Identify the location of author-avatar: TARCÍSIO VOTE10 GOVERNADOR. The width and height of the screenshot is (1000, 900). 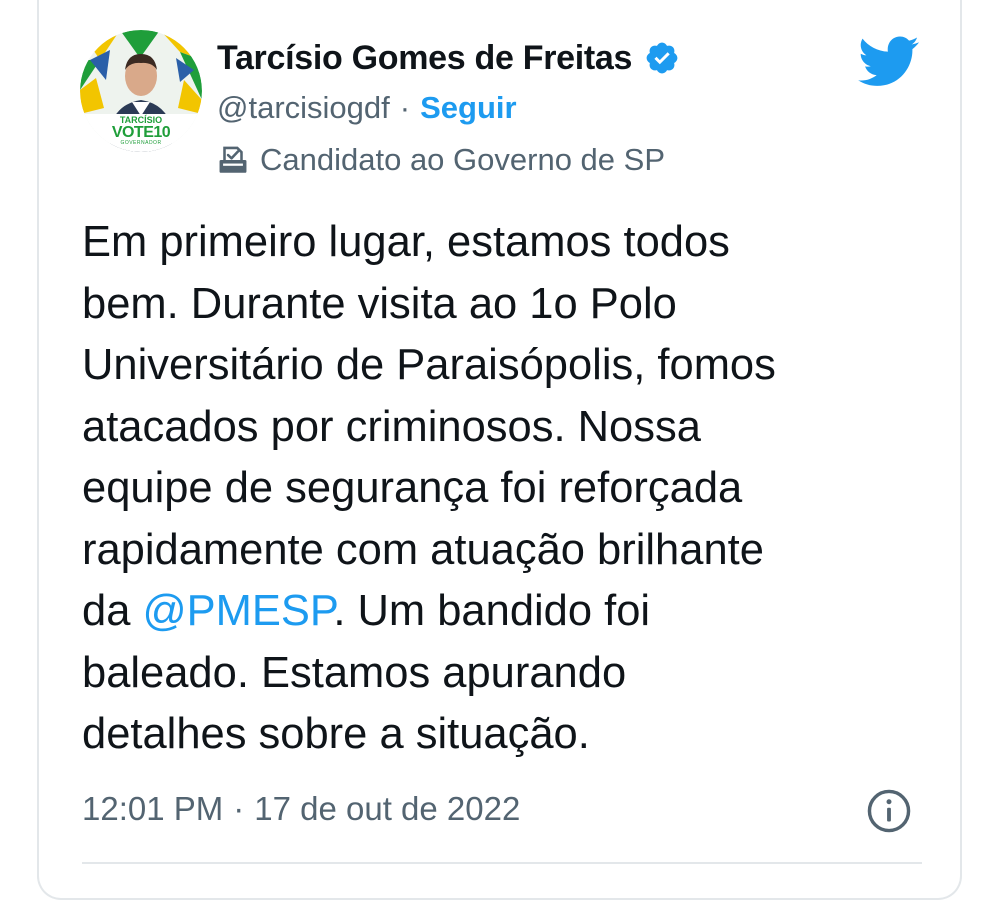
(141, 91).